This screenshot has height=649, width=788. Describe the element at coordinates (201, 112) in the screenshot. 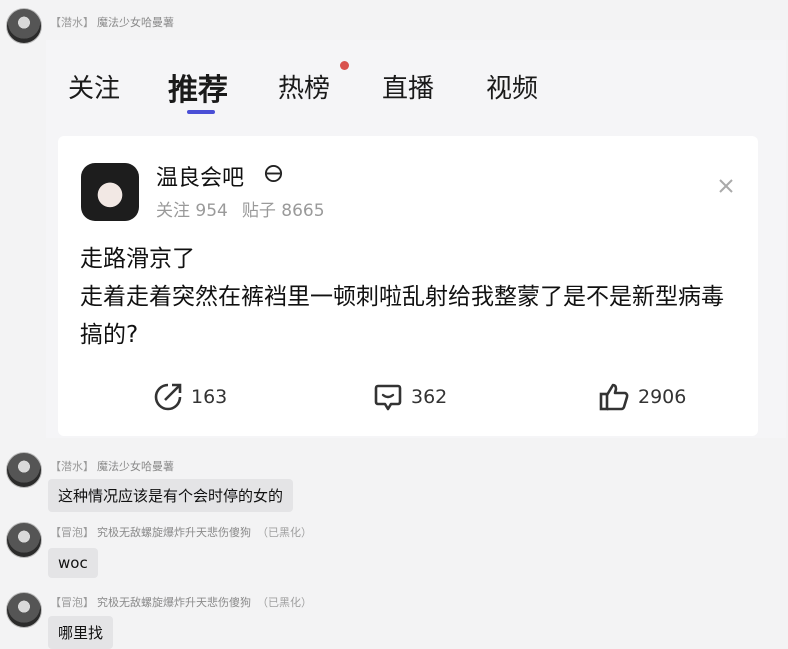

I see `active-tab-indicator` at that location.